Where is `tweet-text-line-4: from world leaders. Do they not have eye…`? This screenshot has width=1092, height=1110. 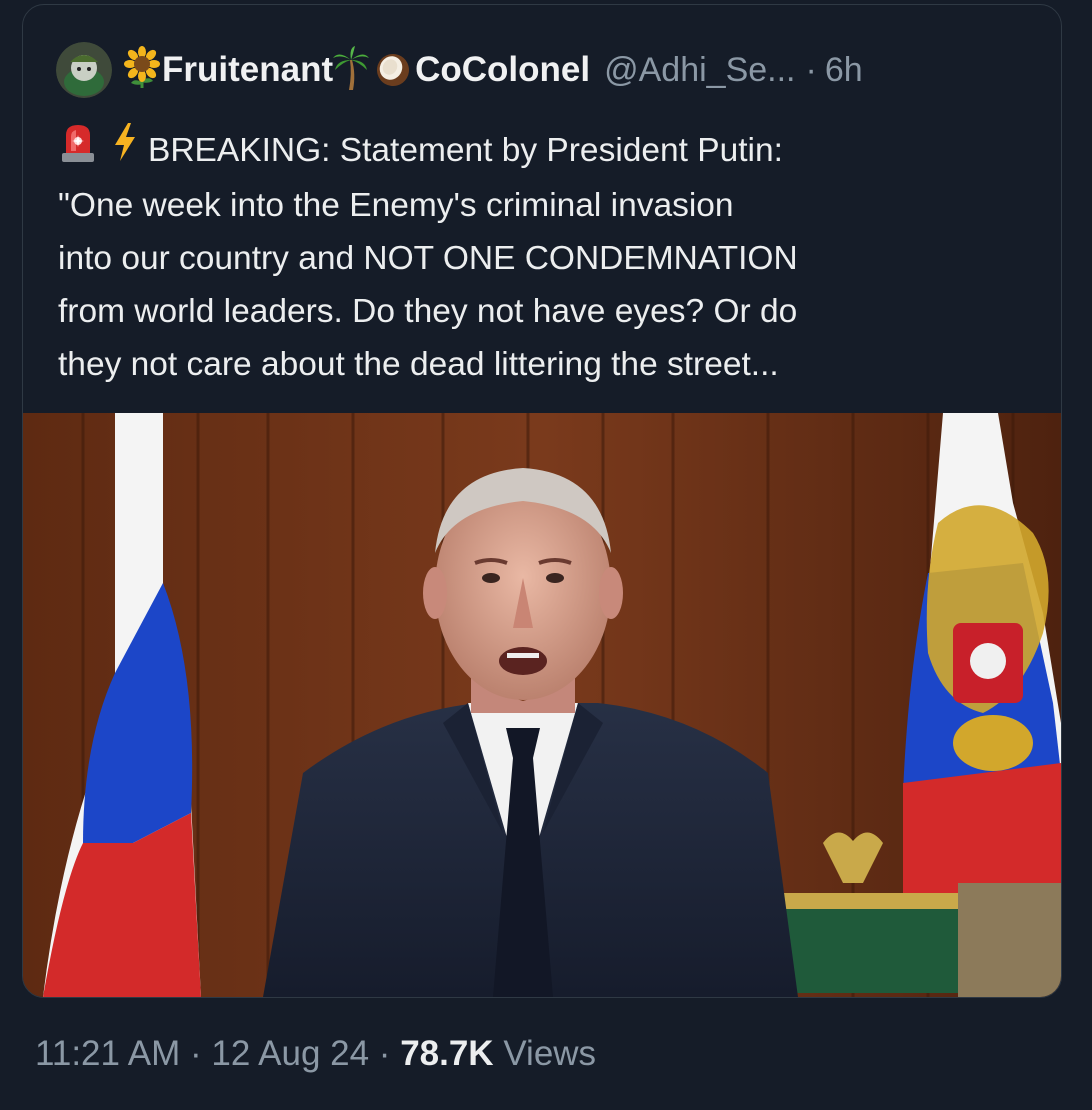
tweet-text-line-4: from world leaders. Do they not have eye… is located at coordinates (428, 311).